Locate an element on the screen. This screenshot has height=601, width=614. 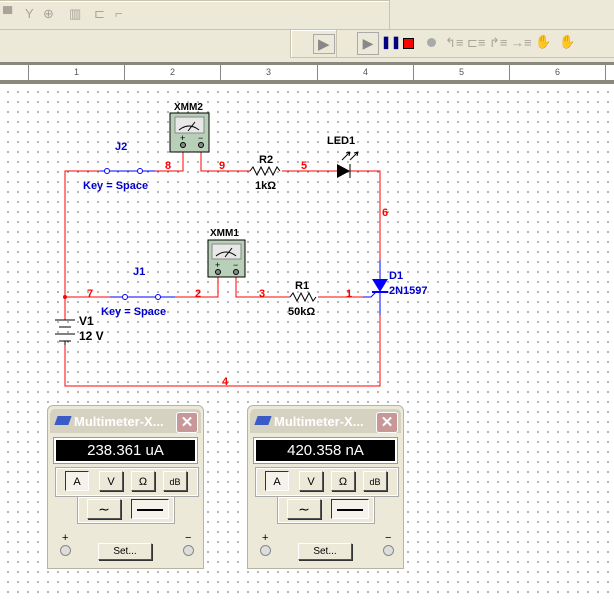
node-label: 6 is located at coordinates (385, 213).